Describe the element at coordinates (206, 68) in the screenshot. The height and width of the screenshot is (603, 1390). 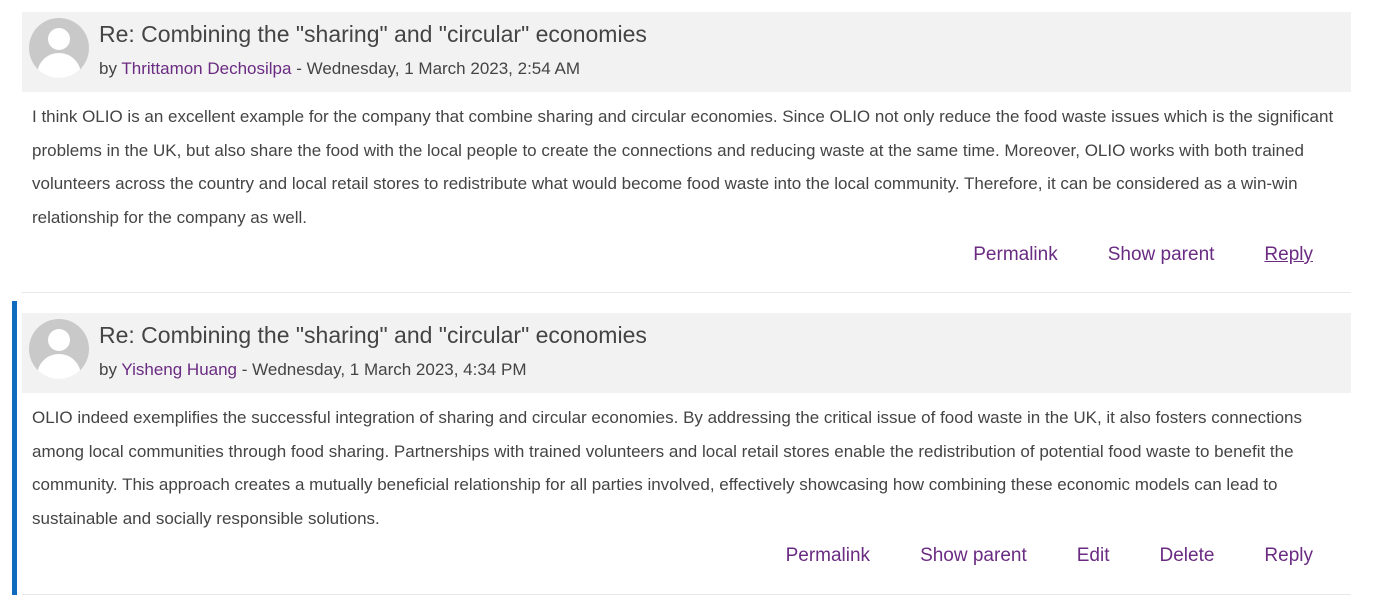
I see `author-link: Thrittamon Dechosilpa` at that location.